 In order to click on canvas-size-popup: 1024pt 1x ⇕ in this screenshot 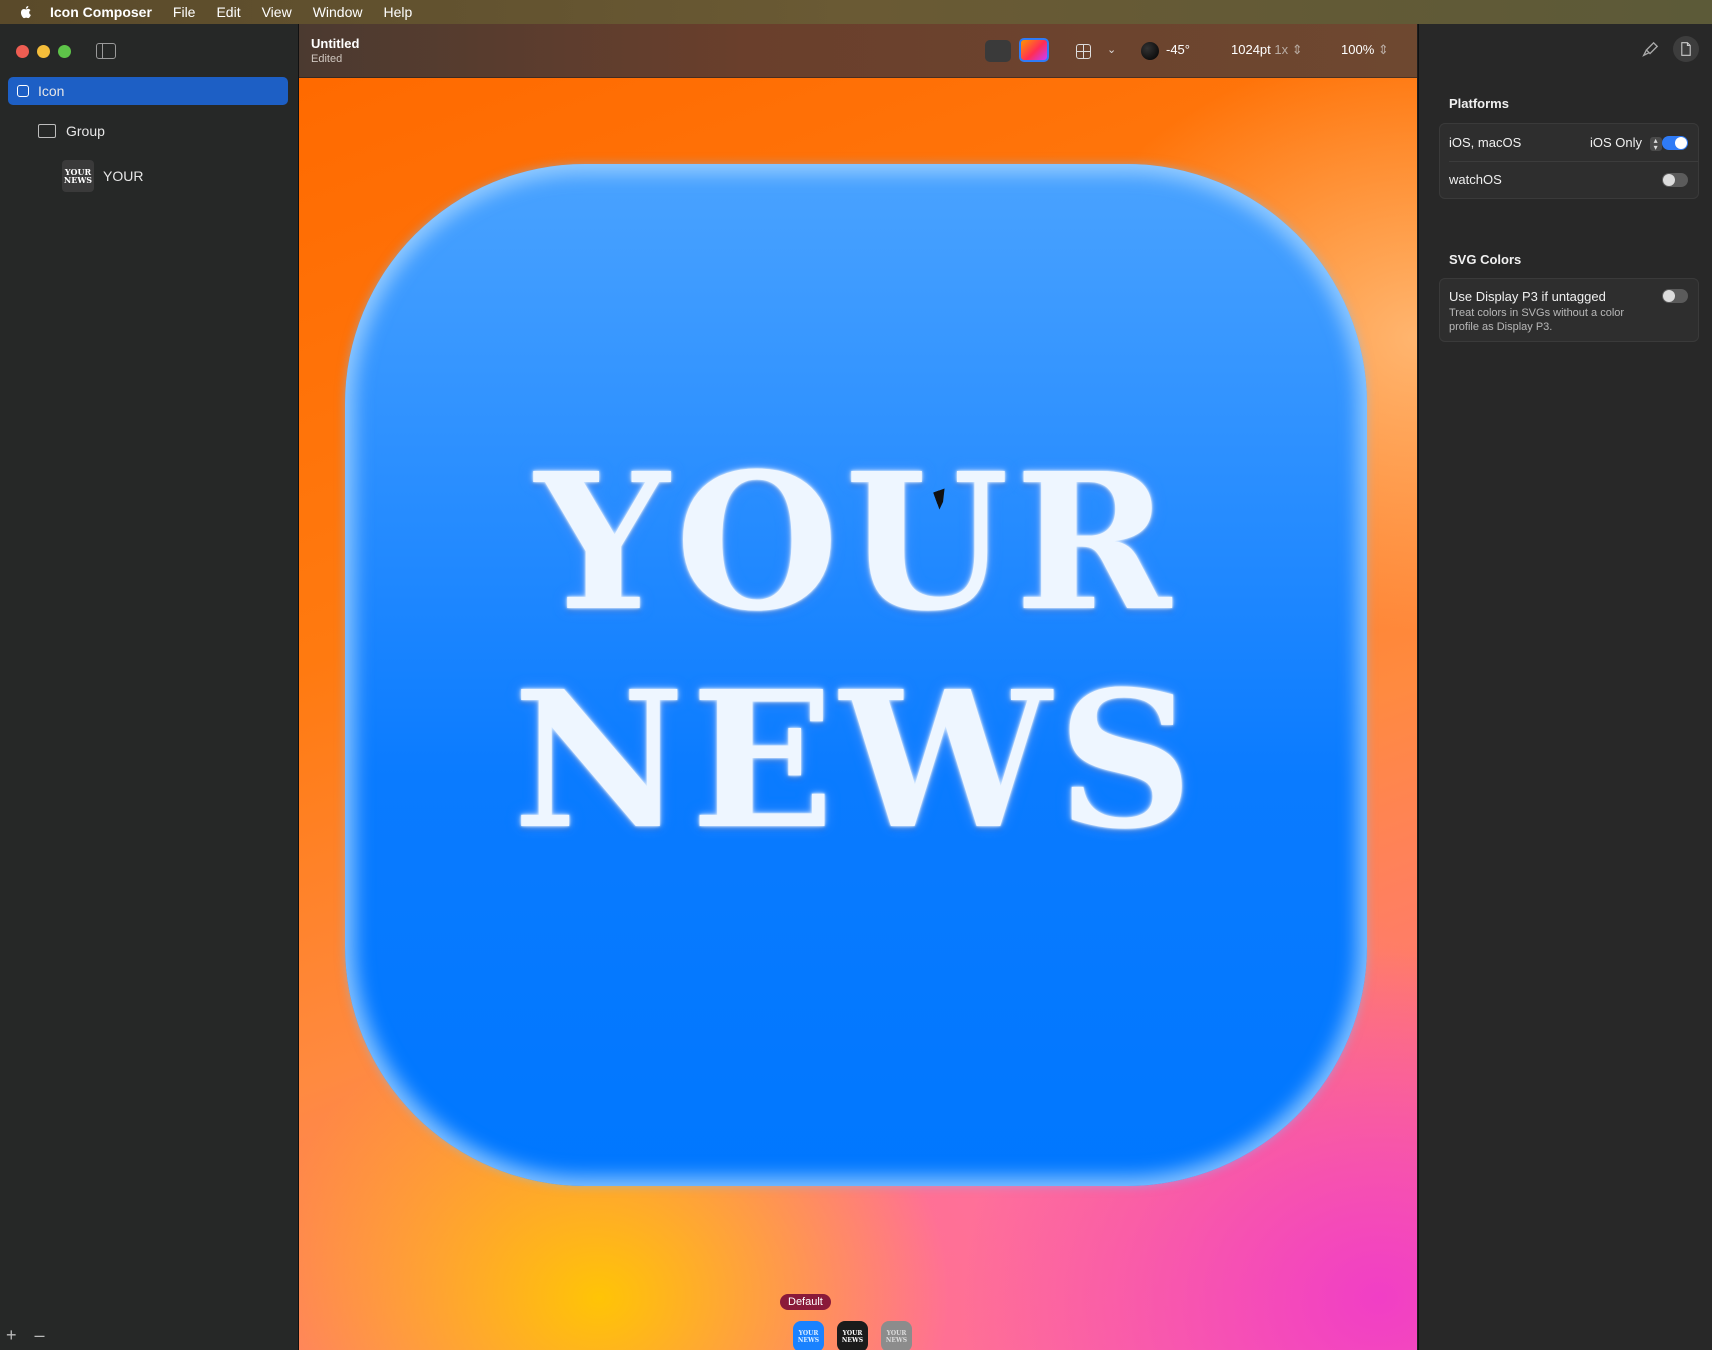, I will do `click(1267, 50)`.